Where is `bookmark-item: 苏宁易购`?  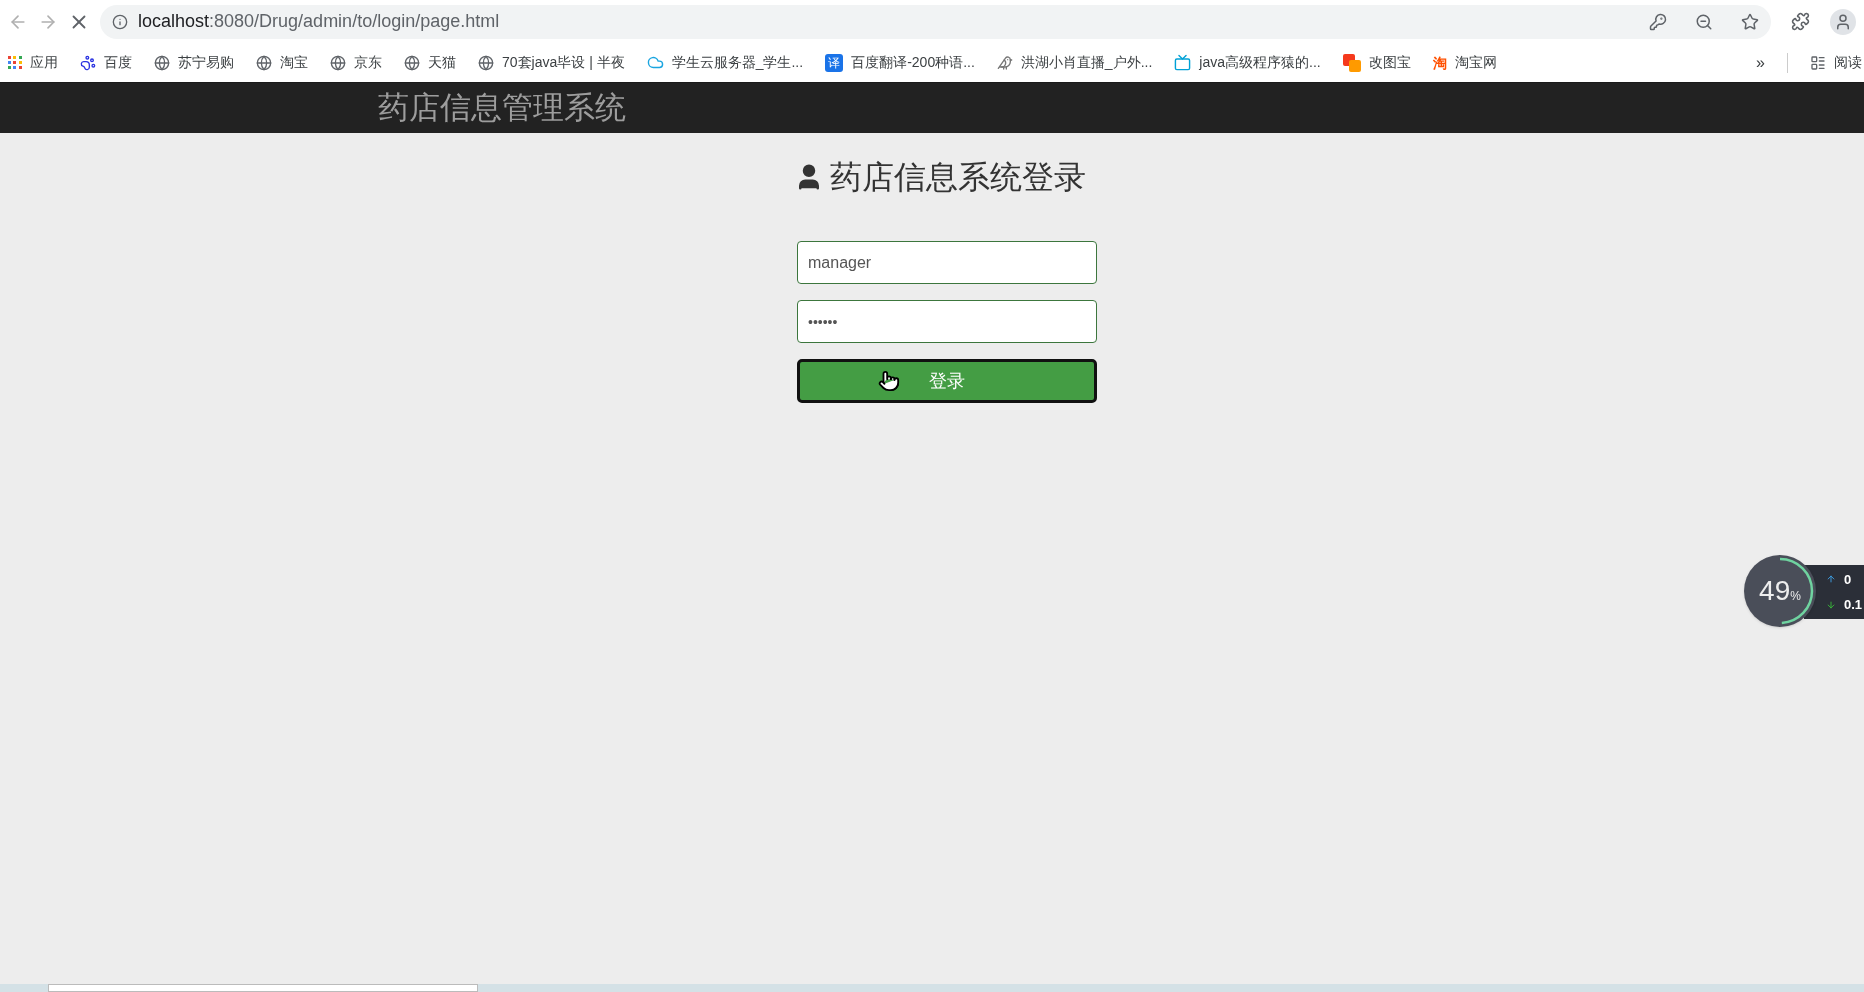 bookmark-item: 苏宁易购 is located at coordinates (194, 62).